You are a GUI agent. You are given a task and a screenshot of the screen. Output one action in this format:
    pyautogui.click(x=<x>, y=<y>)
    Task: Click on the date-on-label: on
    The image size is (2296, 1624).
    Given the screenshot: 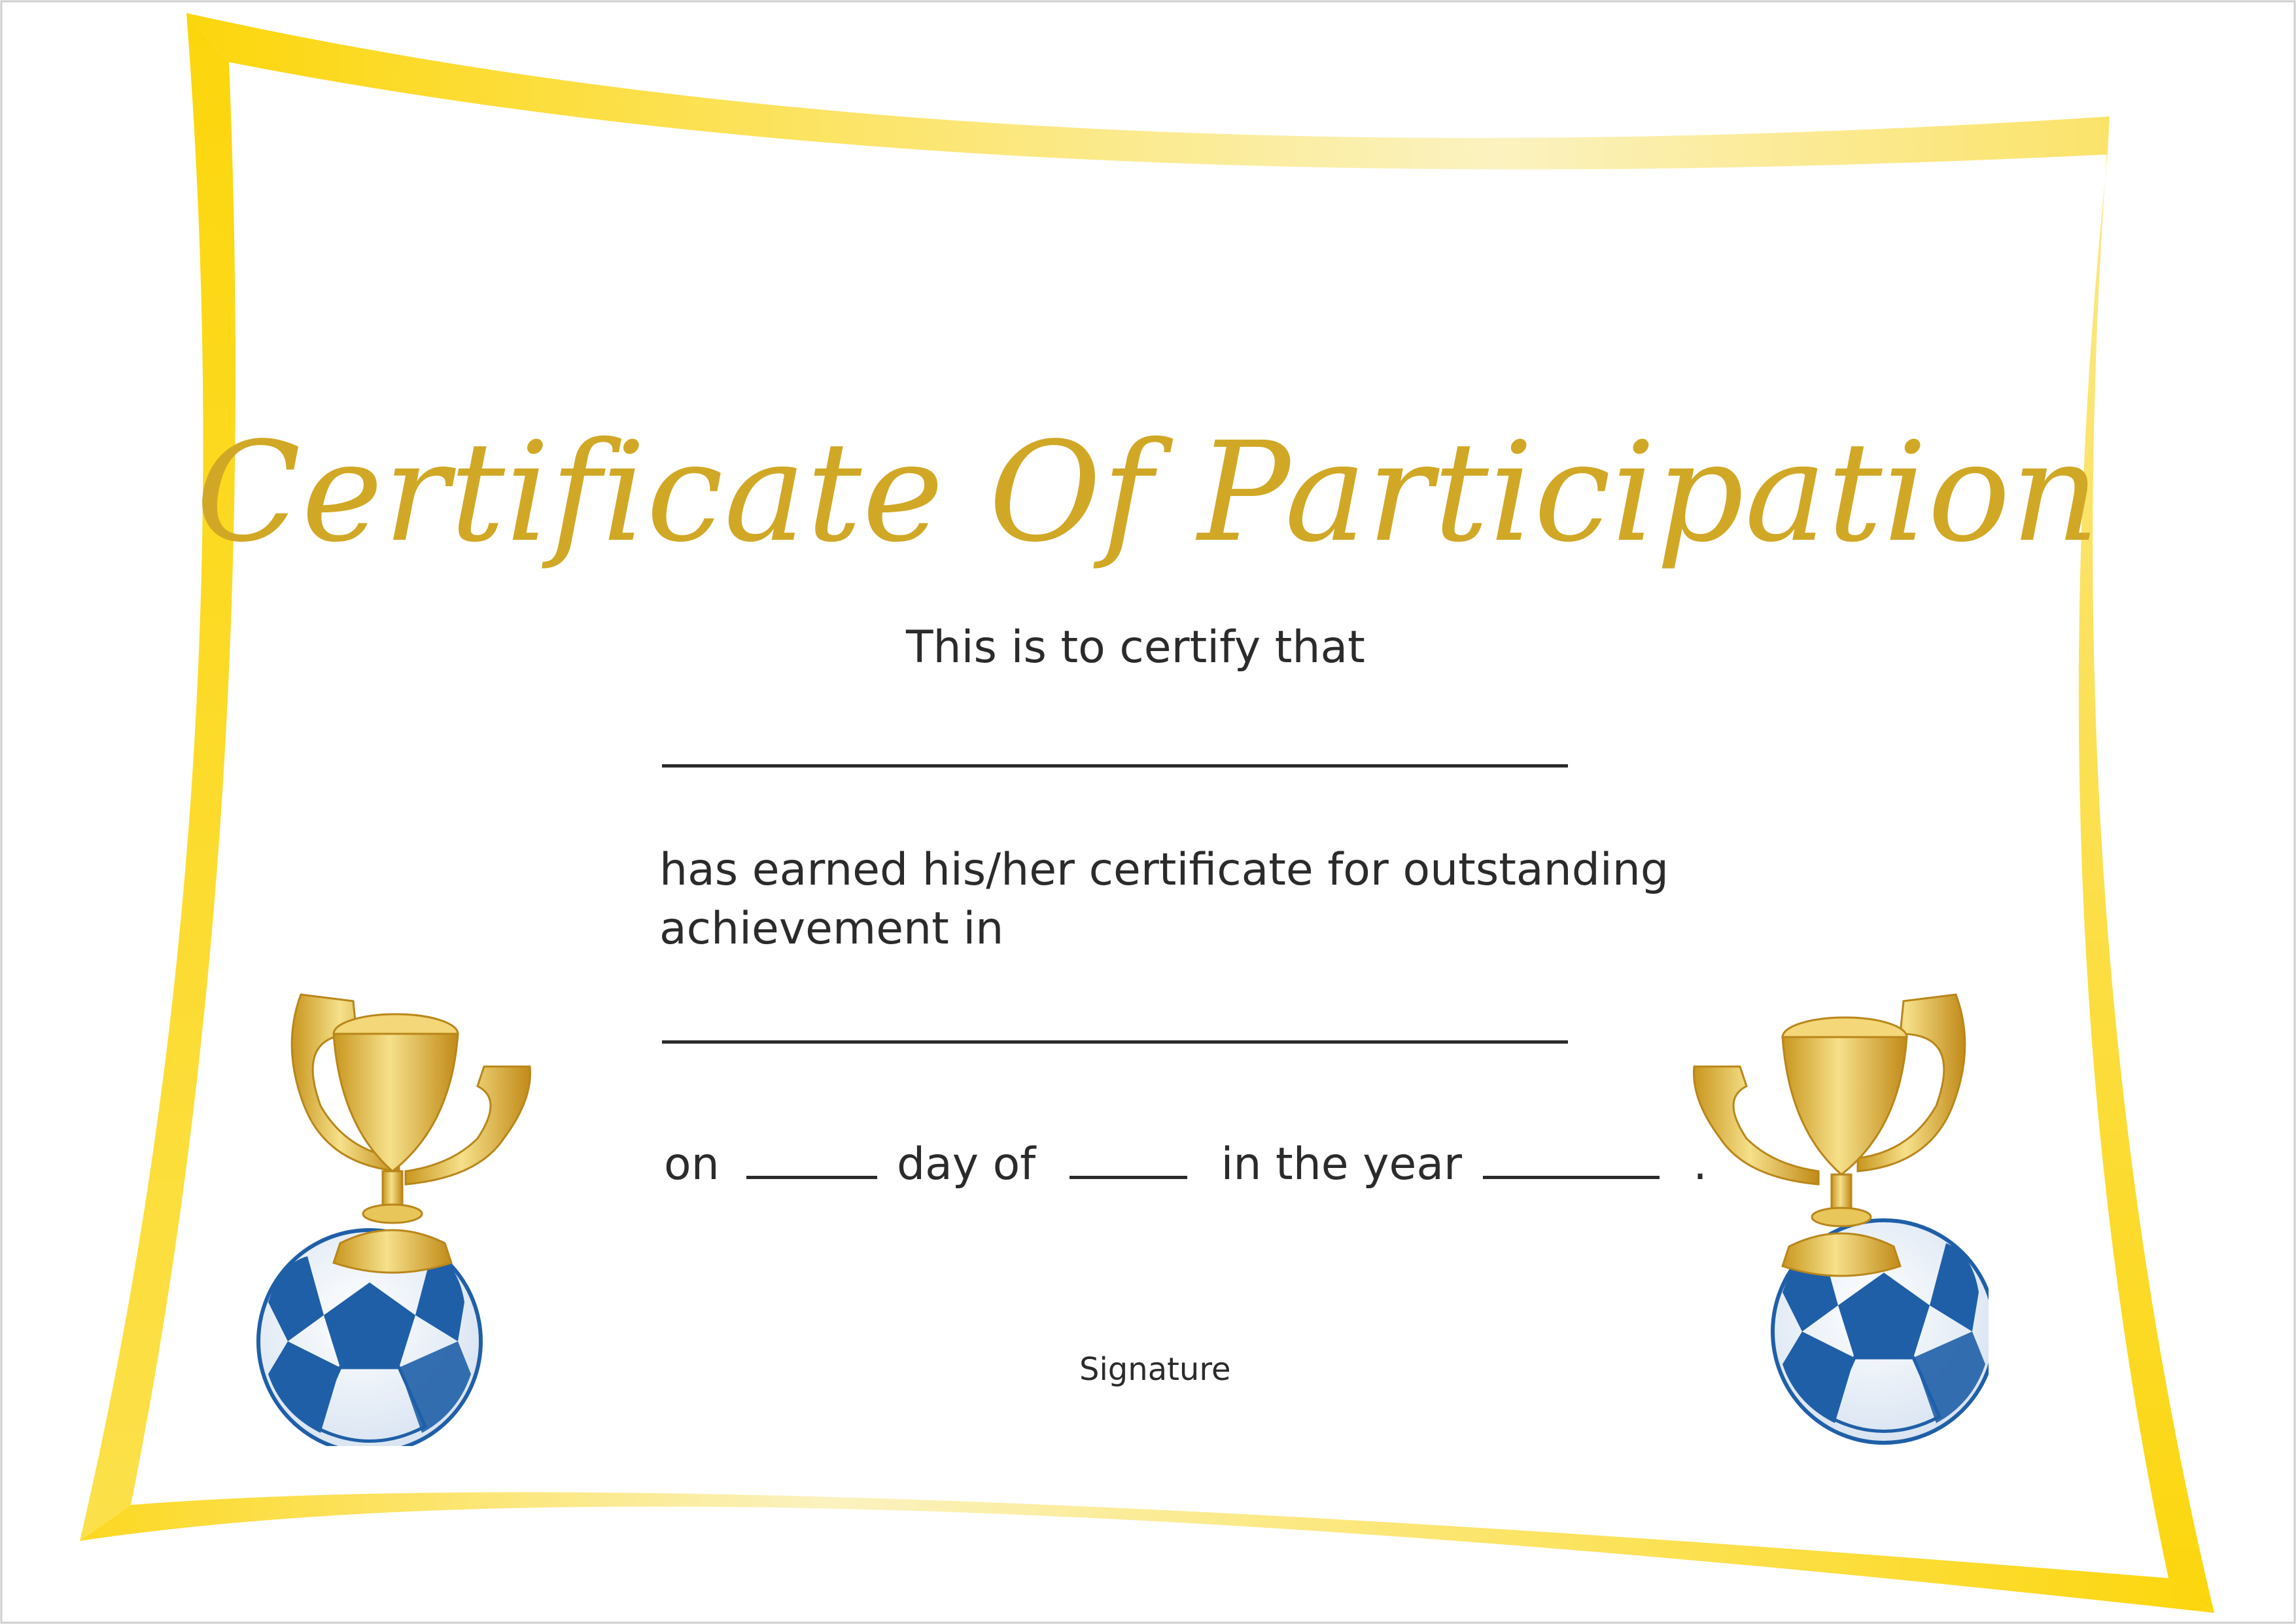 What is the action you would take?
    pyautogui.click(x=692, y=1164)
    